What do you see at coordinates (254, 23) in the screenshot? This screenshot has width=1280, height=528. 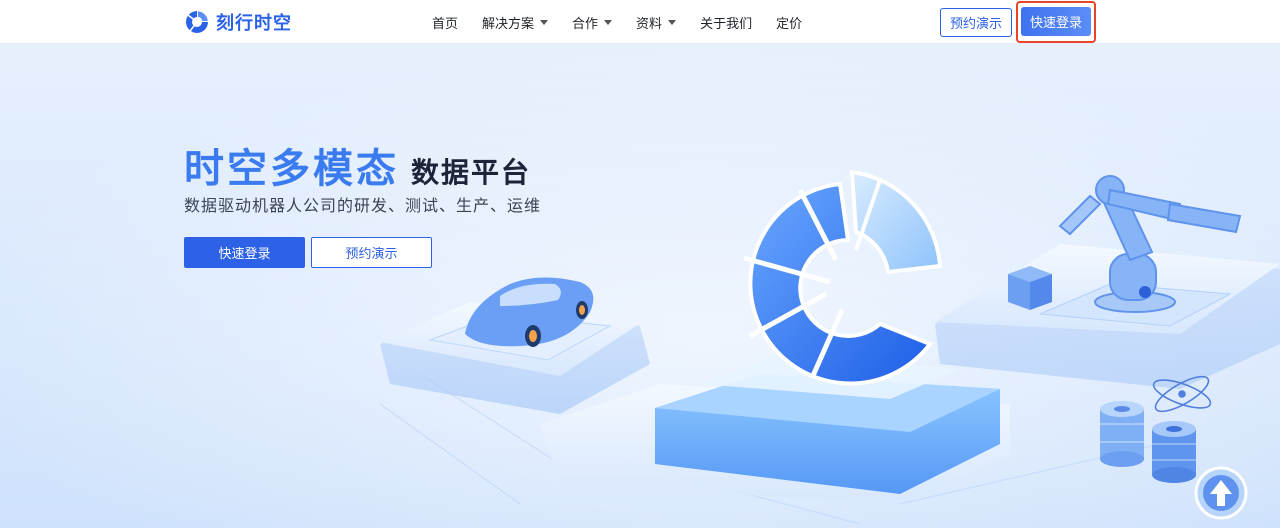 I see `brand-name: 刻行时空` at bounding box center [254, 23].